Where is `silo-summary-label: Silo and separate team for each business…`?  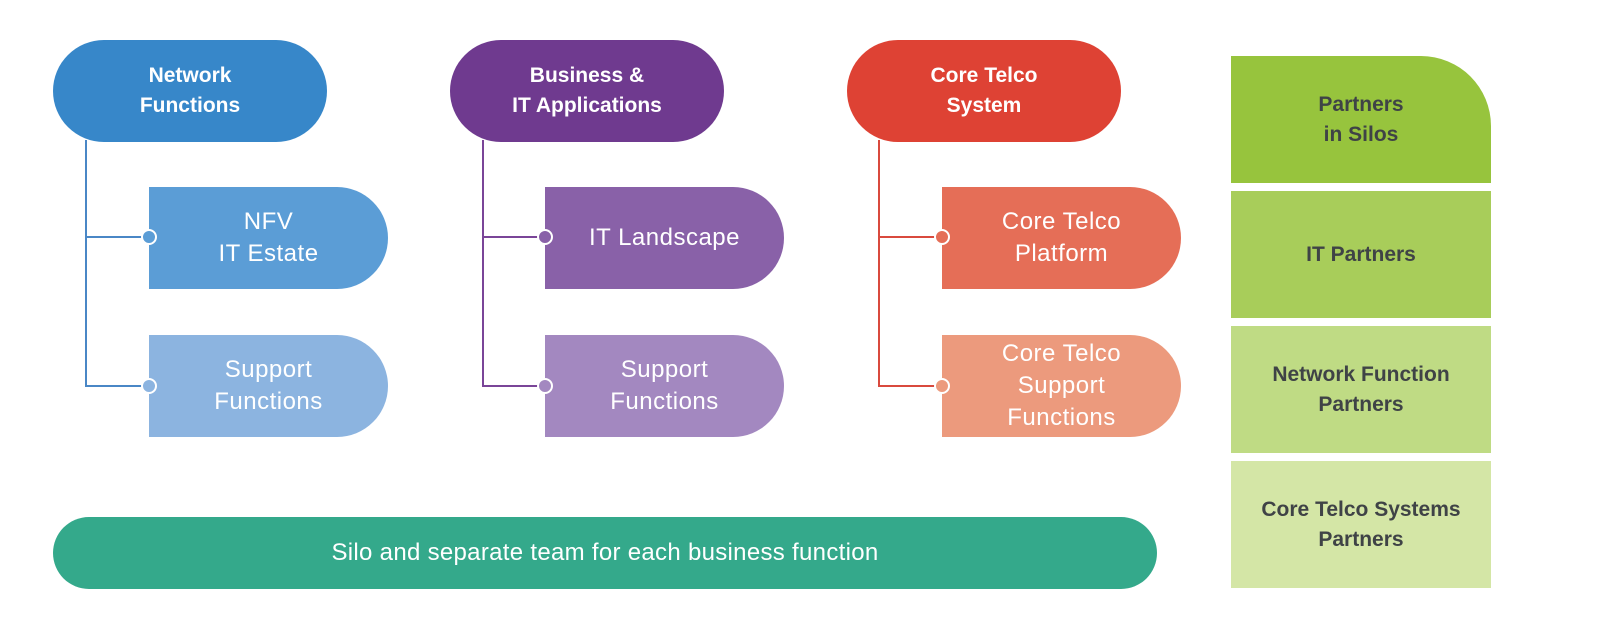
silo-summary-label: Silo and separate team for each business… is located at coordinates (605, 552).